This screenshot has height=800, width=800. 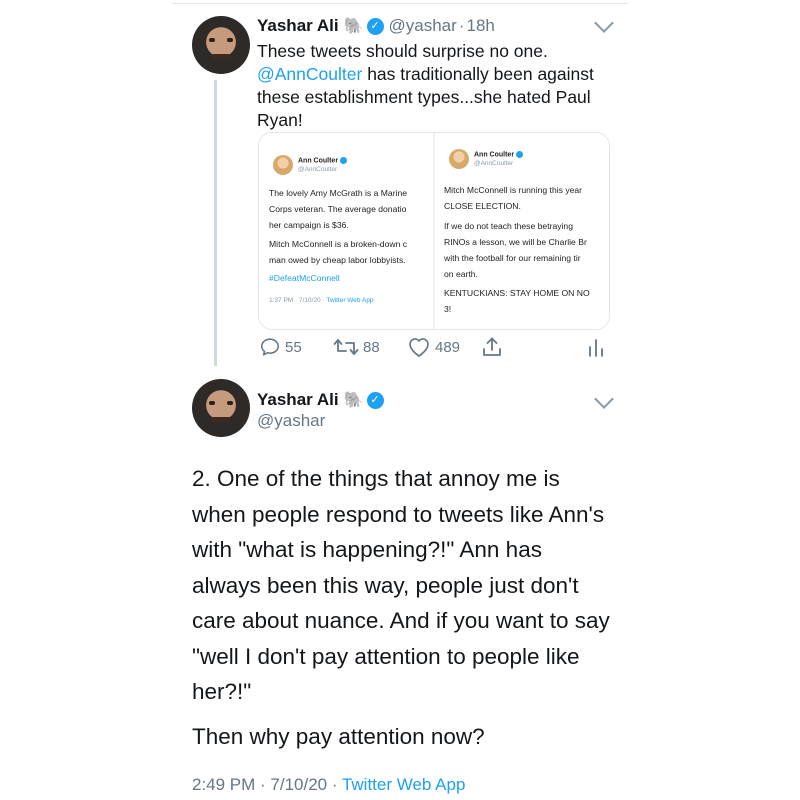 What do you see at coordinates (304, 278) in the screenshot?
I see `hashtag: #DefeatMcConnell` at bounding box center [304, 278].